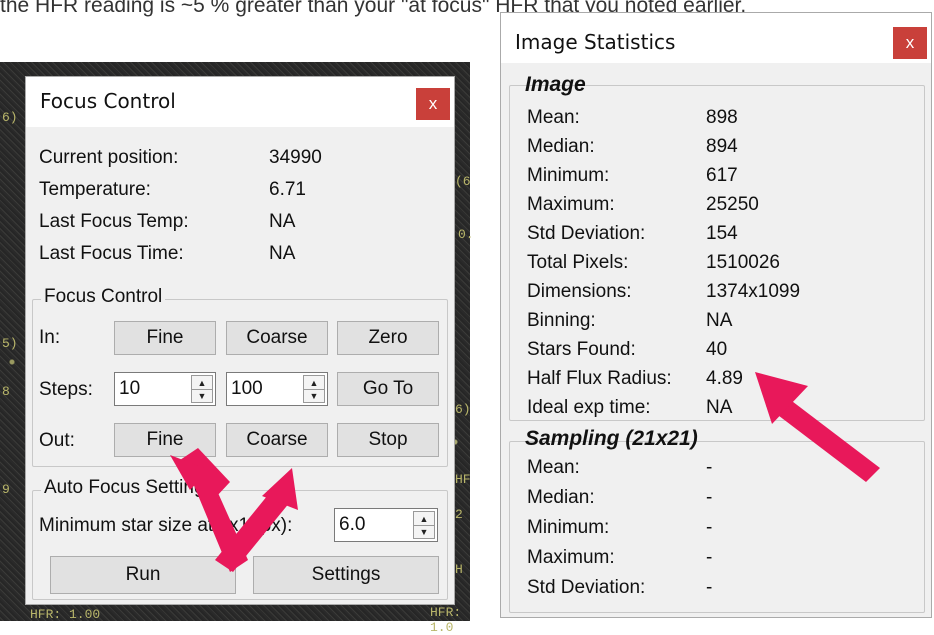 The height and width of the screenshot is (635, 934). What do you see at coordinates (346, 575) in the screenshot?
I see `settings-button: Settings` at bounding box center [346, 575].